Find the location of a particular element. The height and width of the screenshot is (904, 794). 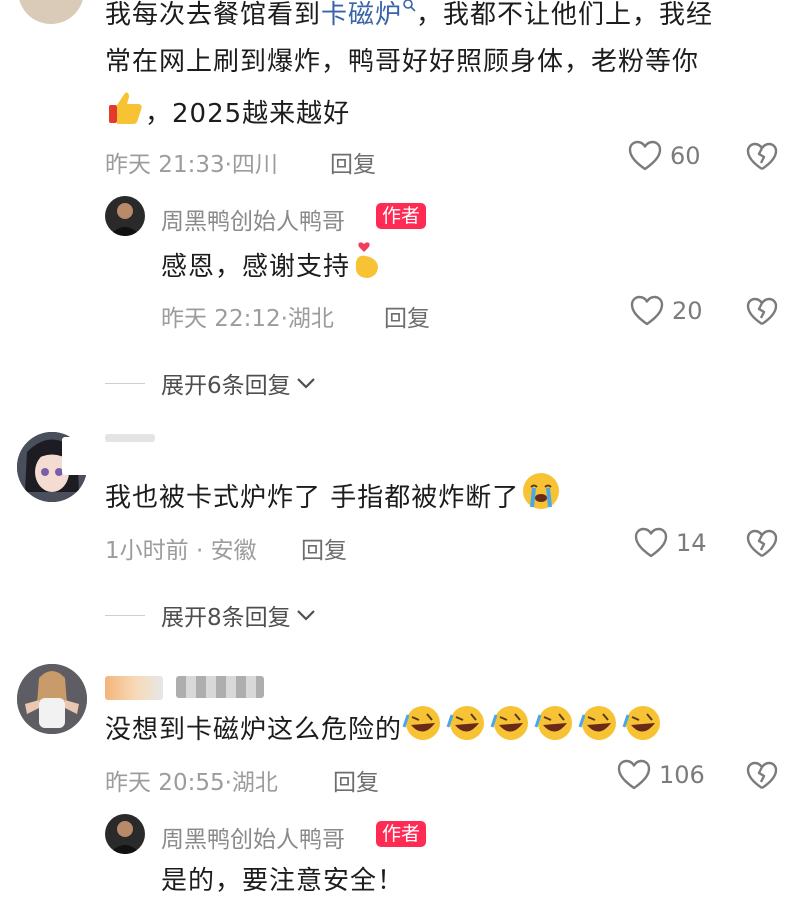

keyword-link: 卡磁炉 is located at coordinates (368, 15).